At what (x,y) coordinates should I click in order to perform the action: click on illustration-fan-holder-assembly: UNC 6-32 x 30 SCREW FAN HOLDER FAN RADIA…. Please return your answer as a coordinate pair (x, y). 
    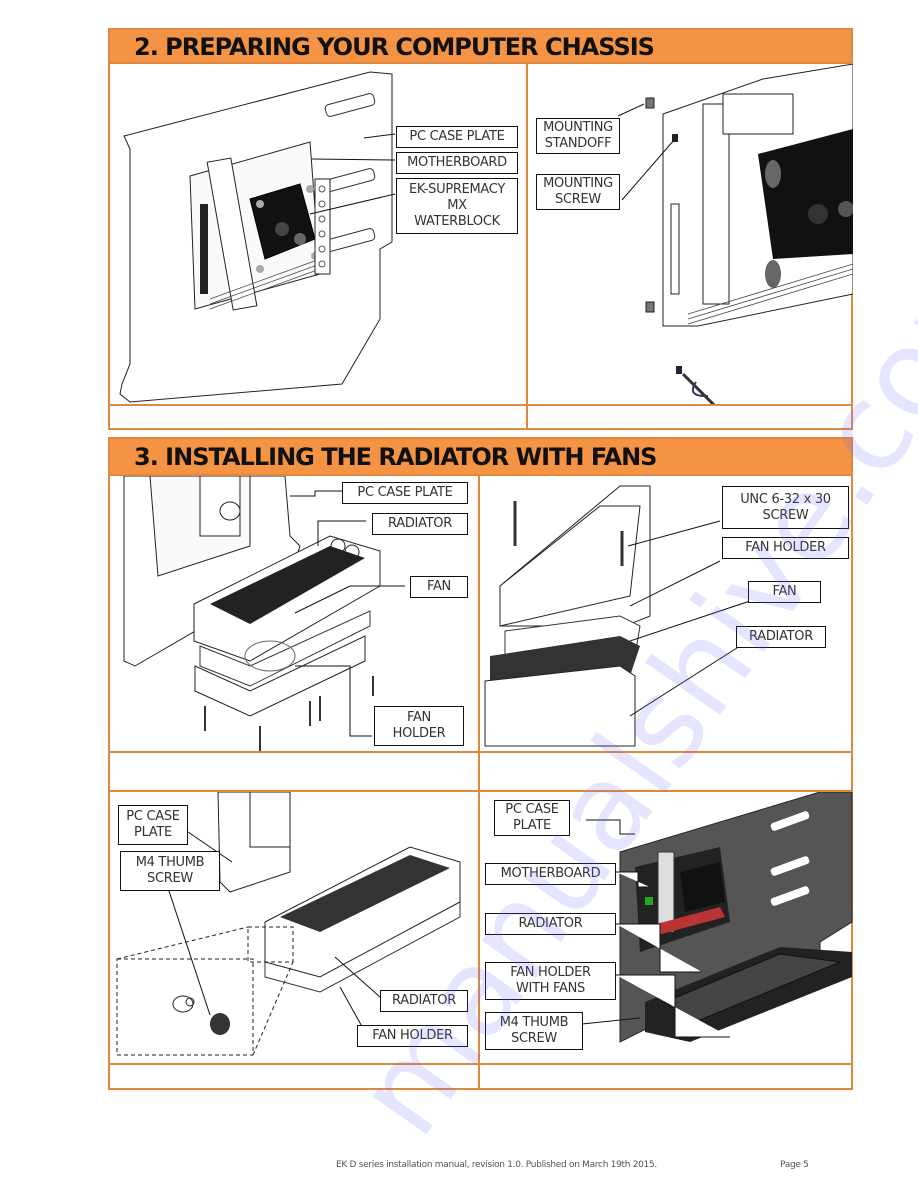
    Looking at the image, I should click on (666, 614).